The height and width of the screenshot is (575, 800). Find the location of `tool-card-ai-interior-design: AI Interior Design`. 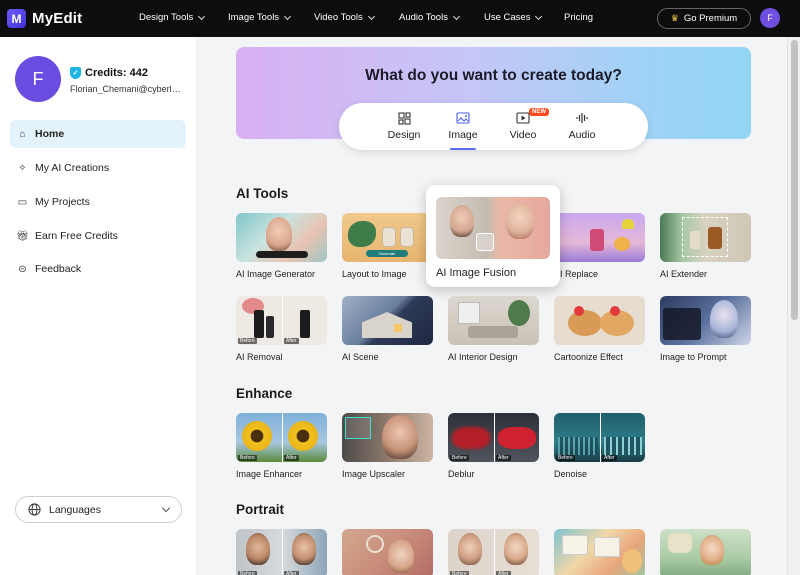

tool-card-ai-interior-design: AI Interior Design is located at coordinates (493, 329).